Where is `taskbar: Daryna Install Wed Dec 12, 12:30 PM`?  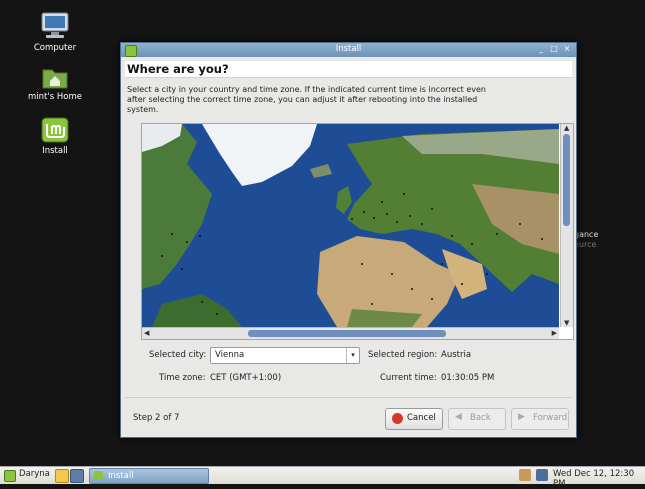
taskbar: Daryna Install Wed Dec 12, 12:30 PM is located at coordinates (322, 477).